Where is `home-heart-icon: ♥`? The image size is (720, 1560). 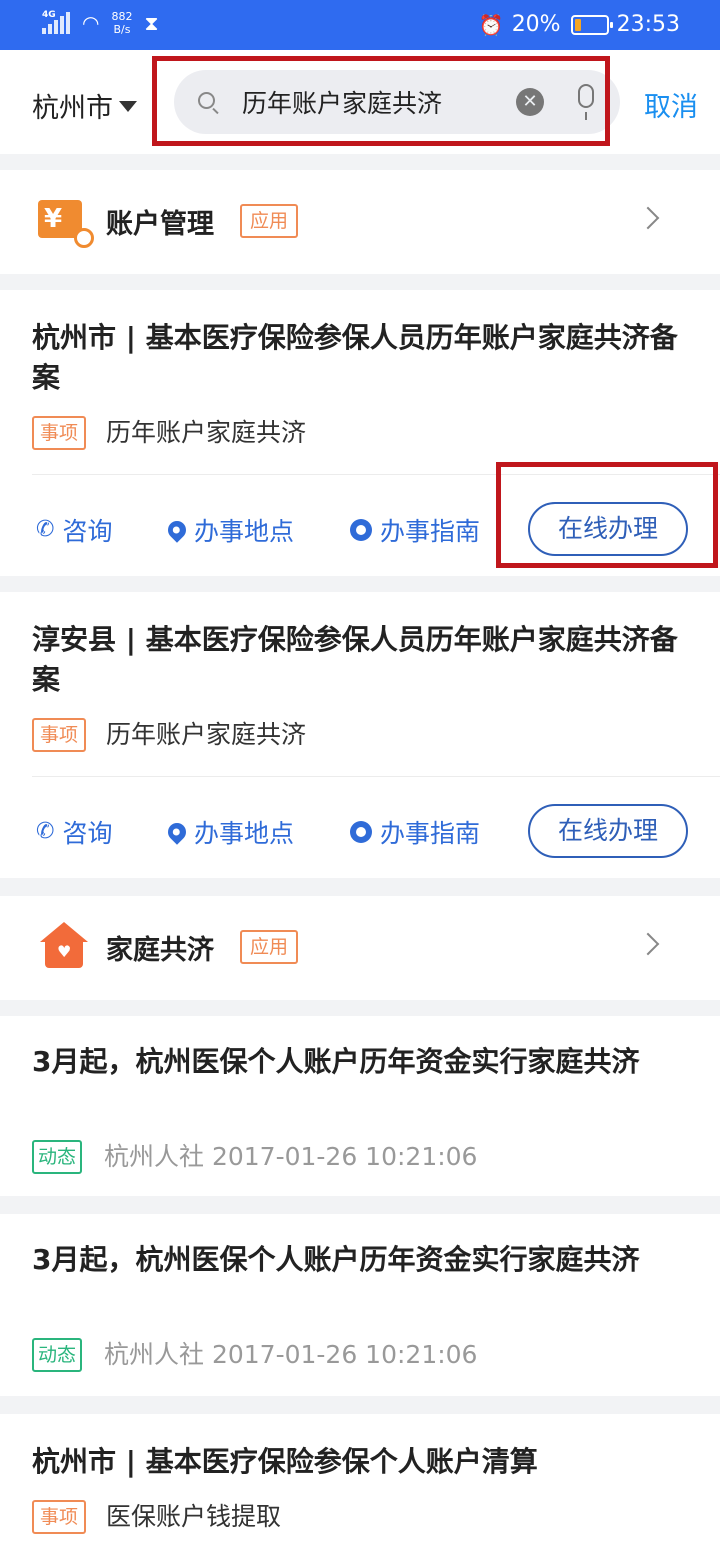
home-heart-icon: ♥ is located at coordinates (64, 945).